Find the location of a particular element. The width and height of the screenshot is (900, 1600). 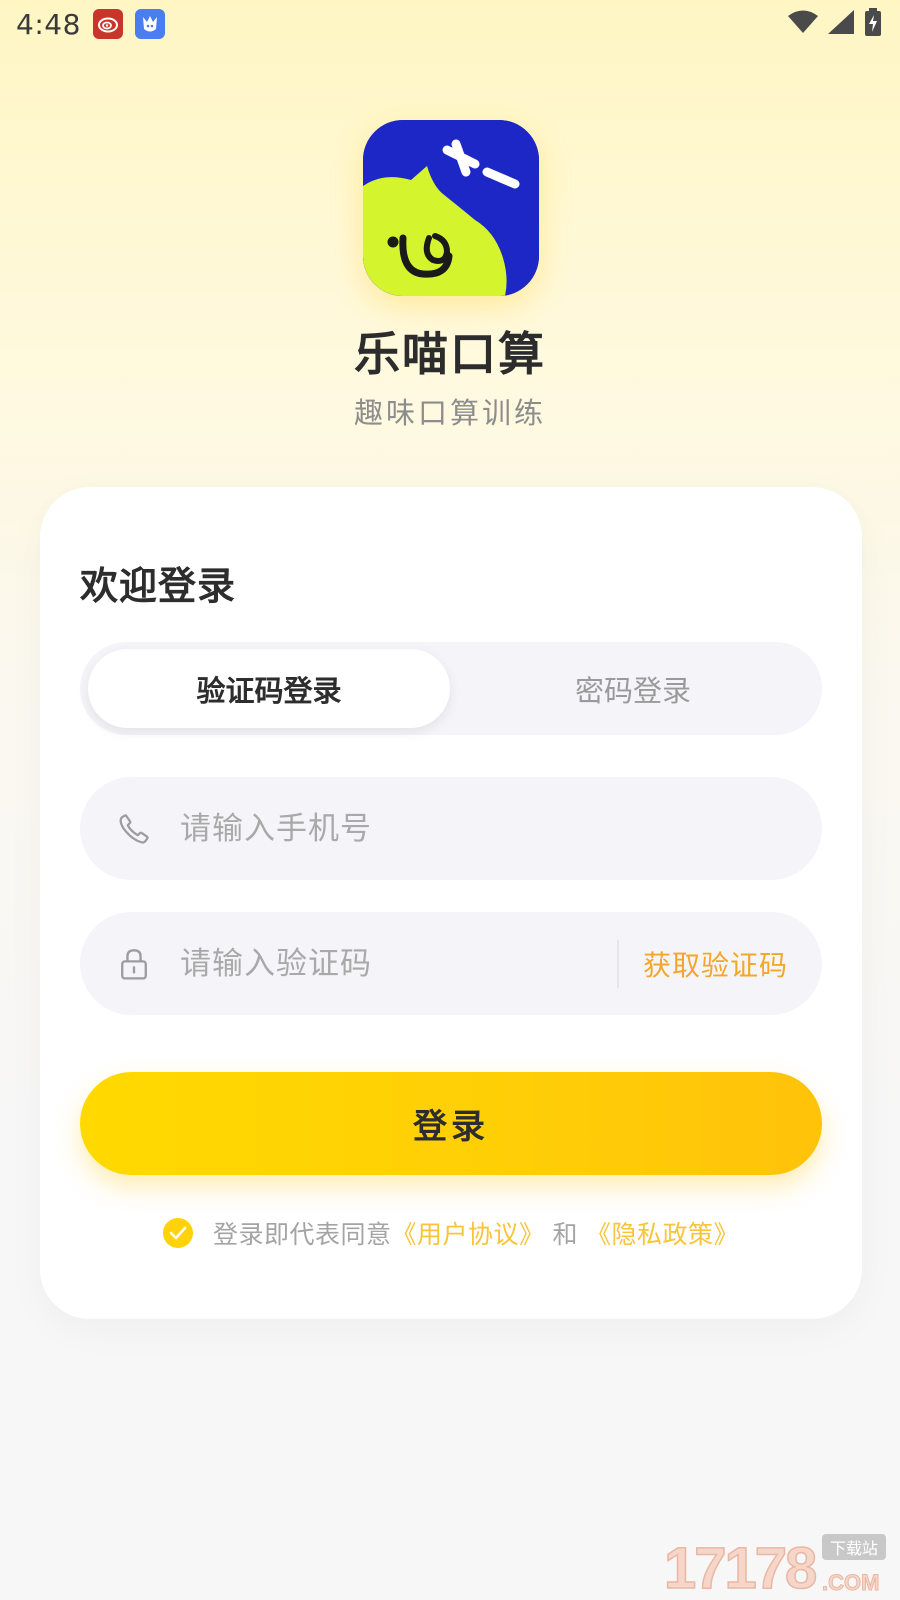

verification-code-field: 获取验证码 is located at coordinates (451, 963).